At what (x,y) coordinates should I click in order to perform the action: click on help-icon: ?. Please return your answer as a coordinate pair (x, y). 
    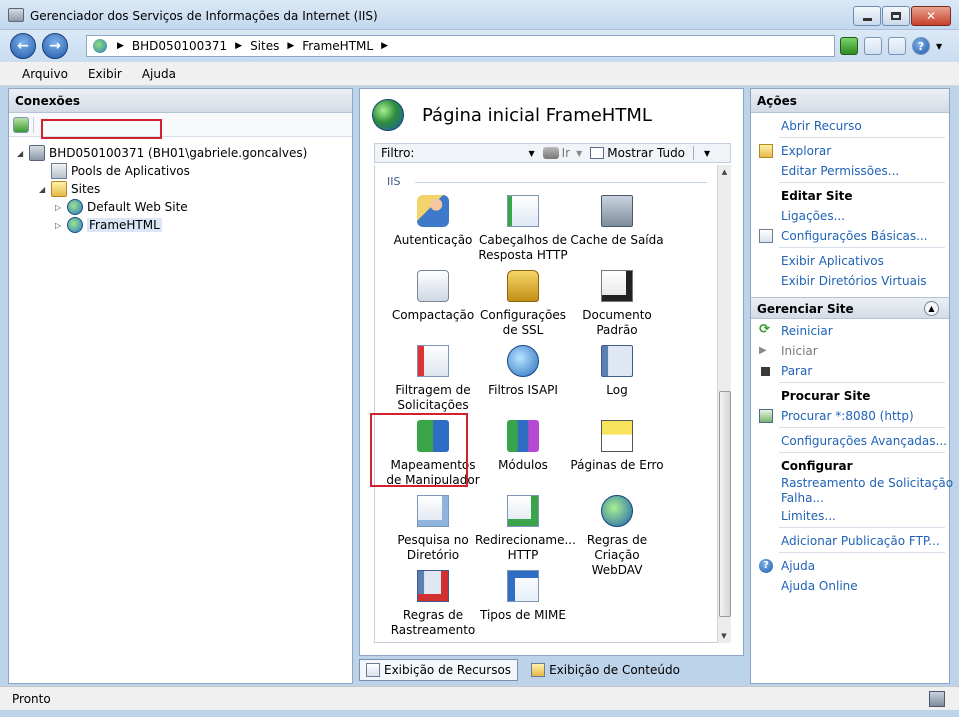
    Looking at the image, I should click on (921, 46).